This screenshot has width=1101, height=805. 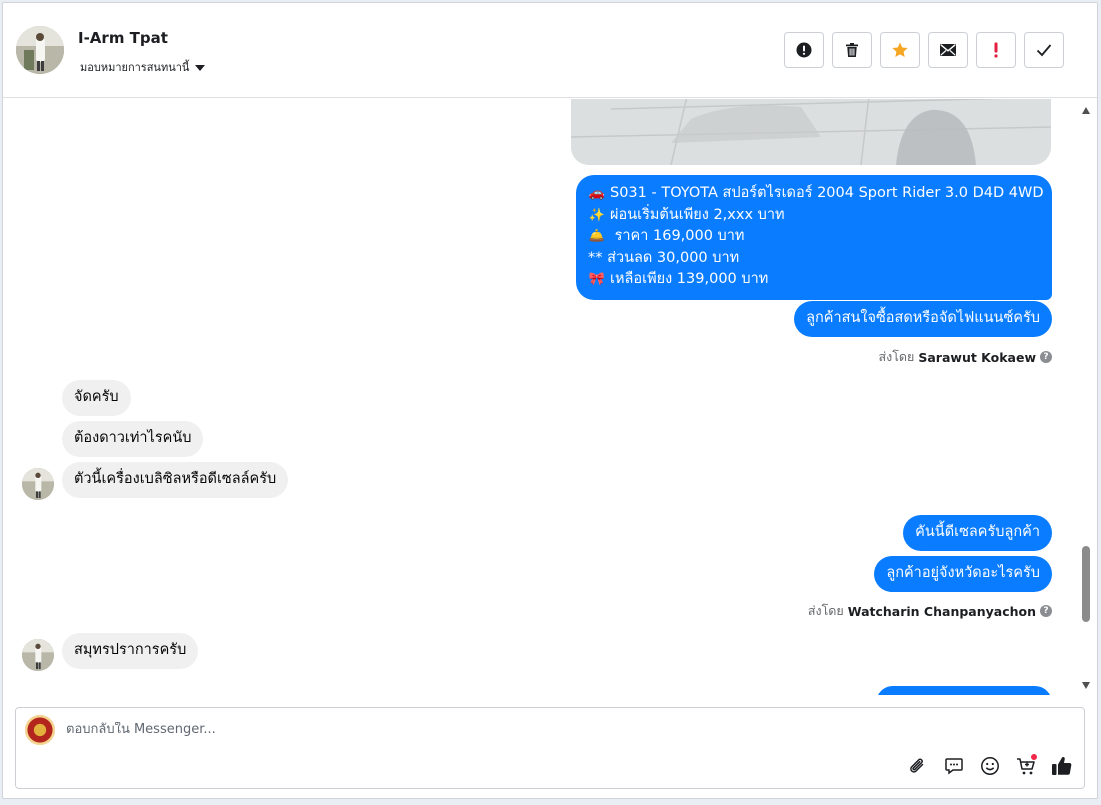 What do you see at coordinates (924, 50) in the screenshot?
I see `conversation-actions` at bounding box center [924, 50].